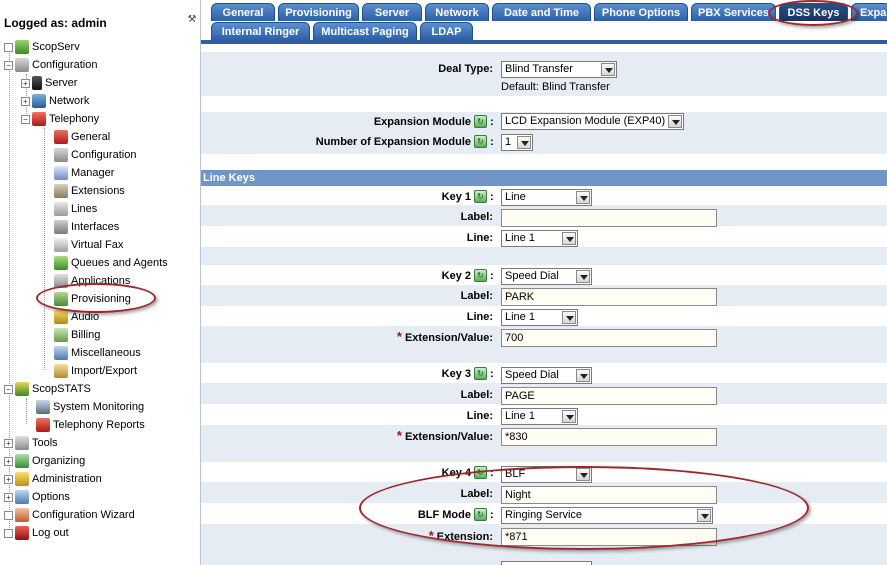 This screenshot has height=565, width=887. I want to click on pin-icon: ⚒, so click(192, 20).